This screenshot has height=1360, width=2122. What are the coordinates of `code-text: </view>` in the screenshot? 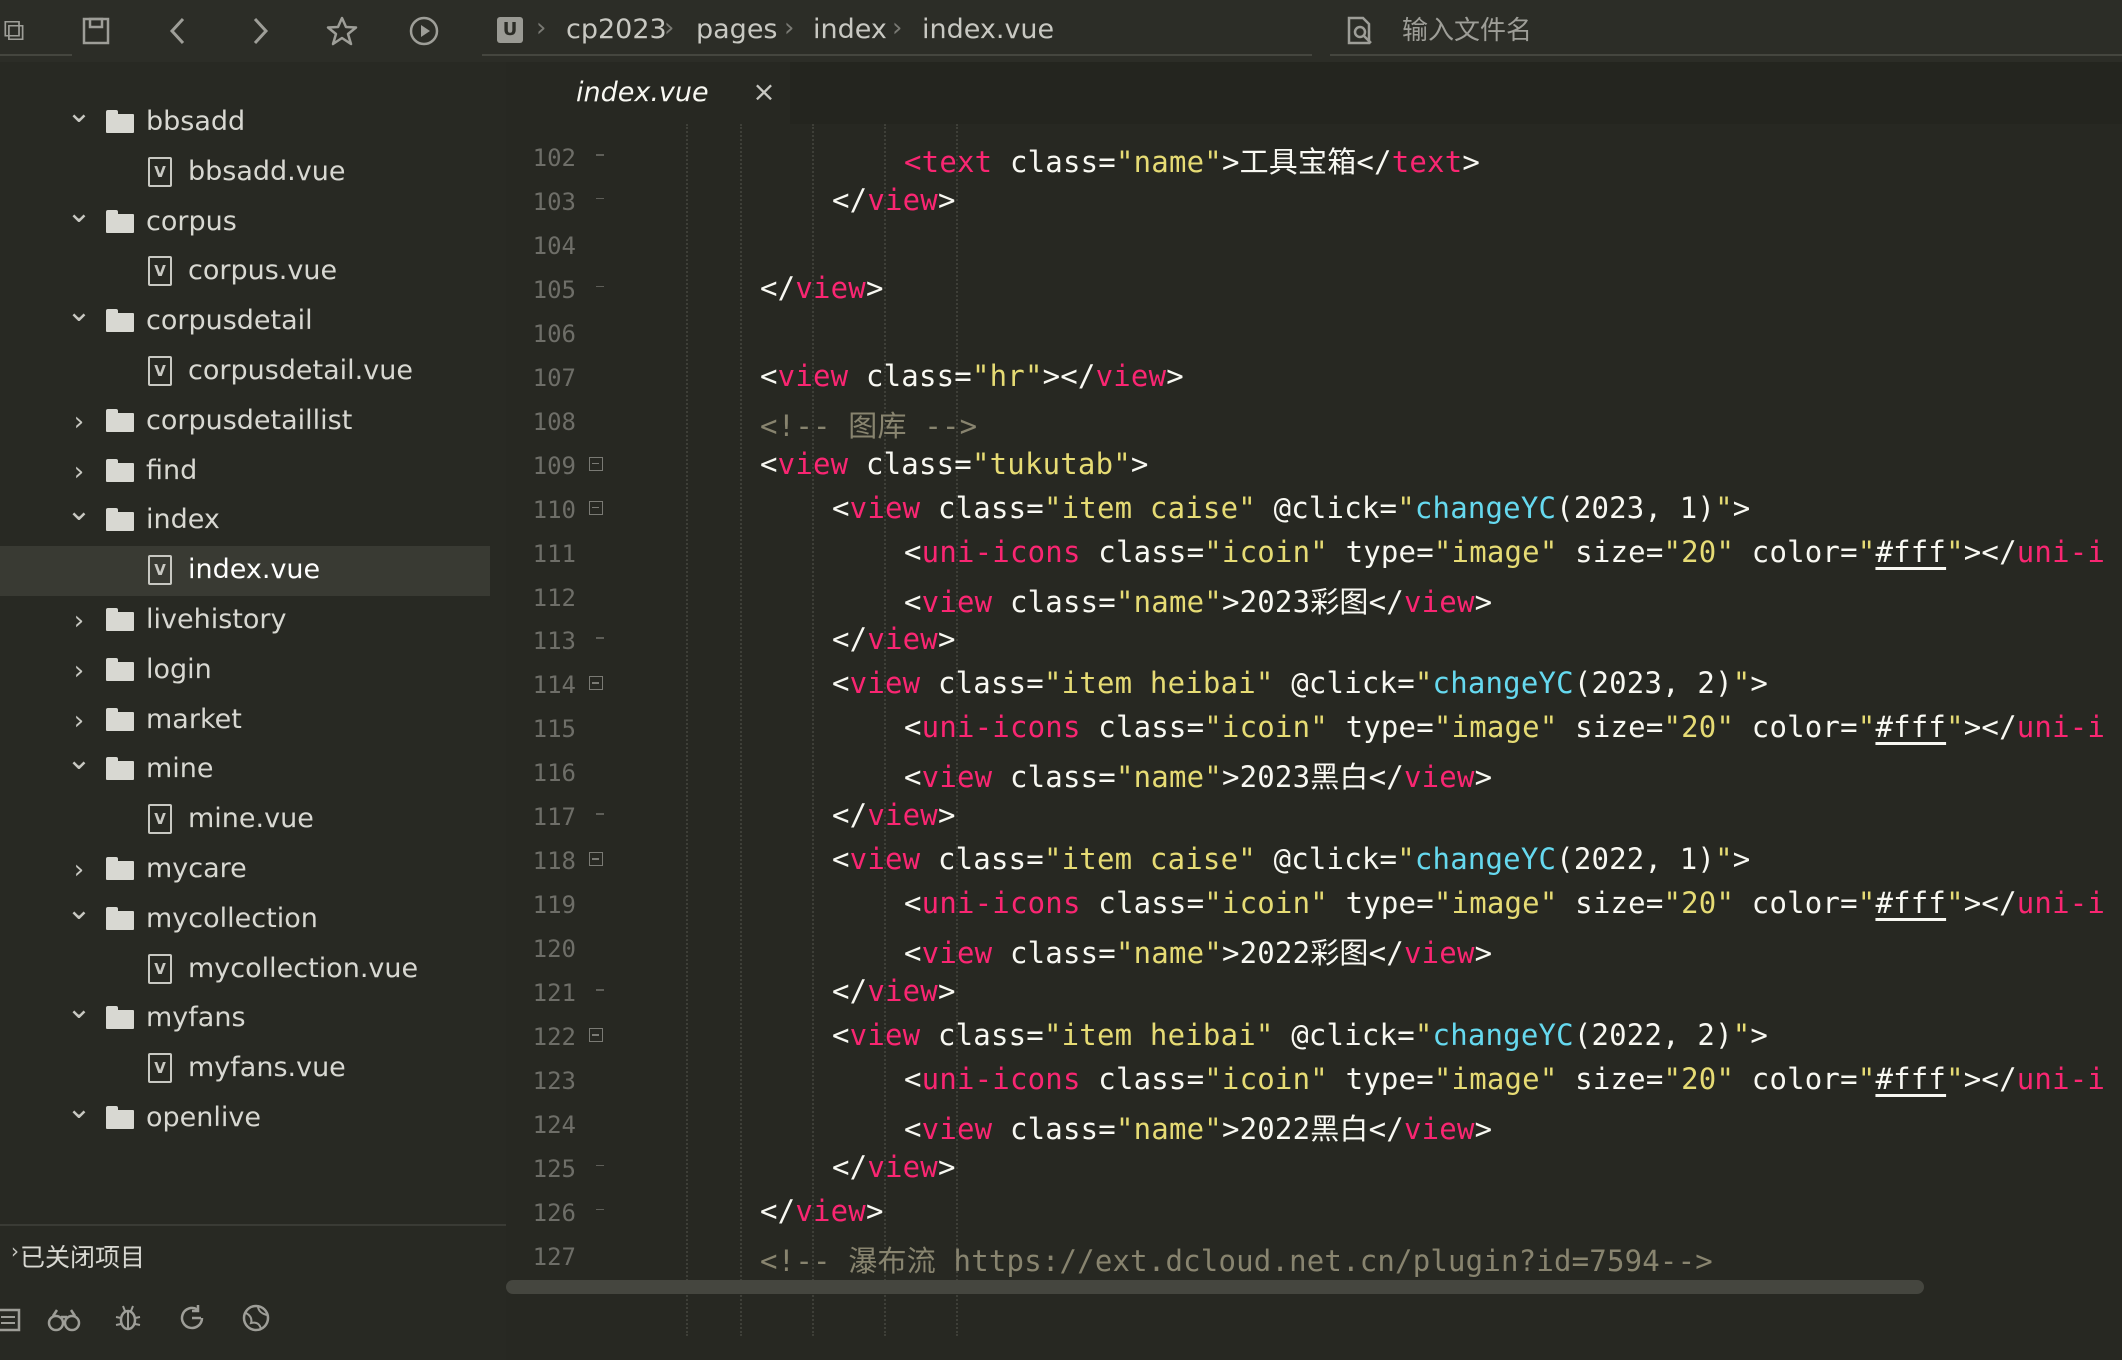 It's located at (894, 199).